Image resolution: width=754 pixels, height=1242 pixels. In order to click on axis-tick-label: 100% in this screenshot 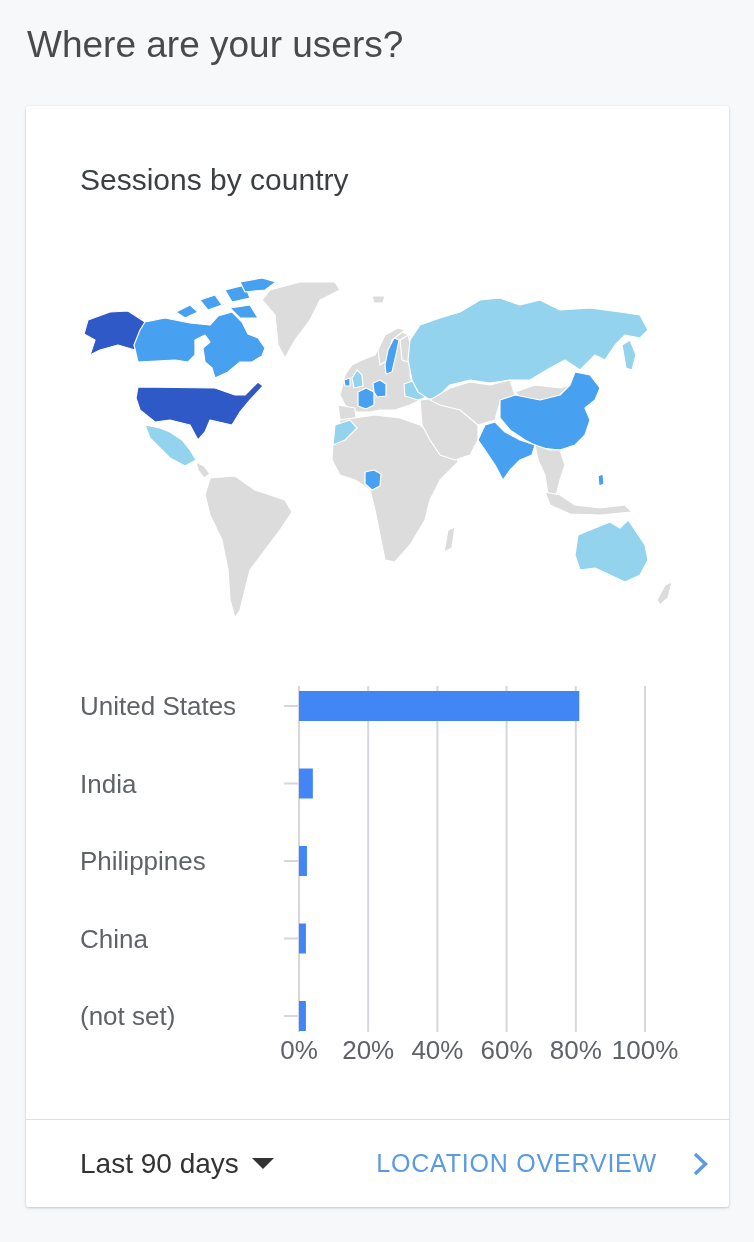, I will do `click(645, 1050)`.